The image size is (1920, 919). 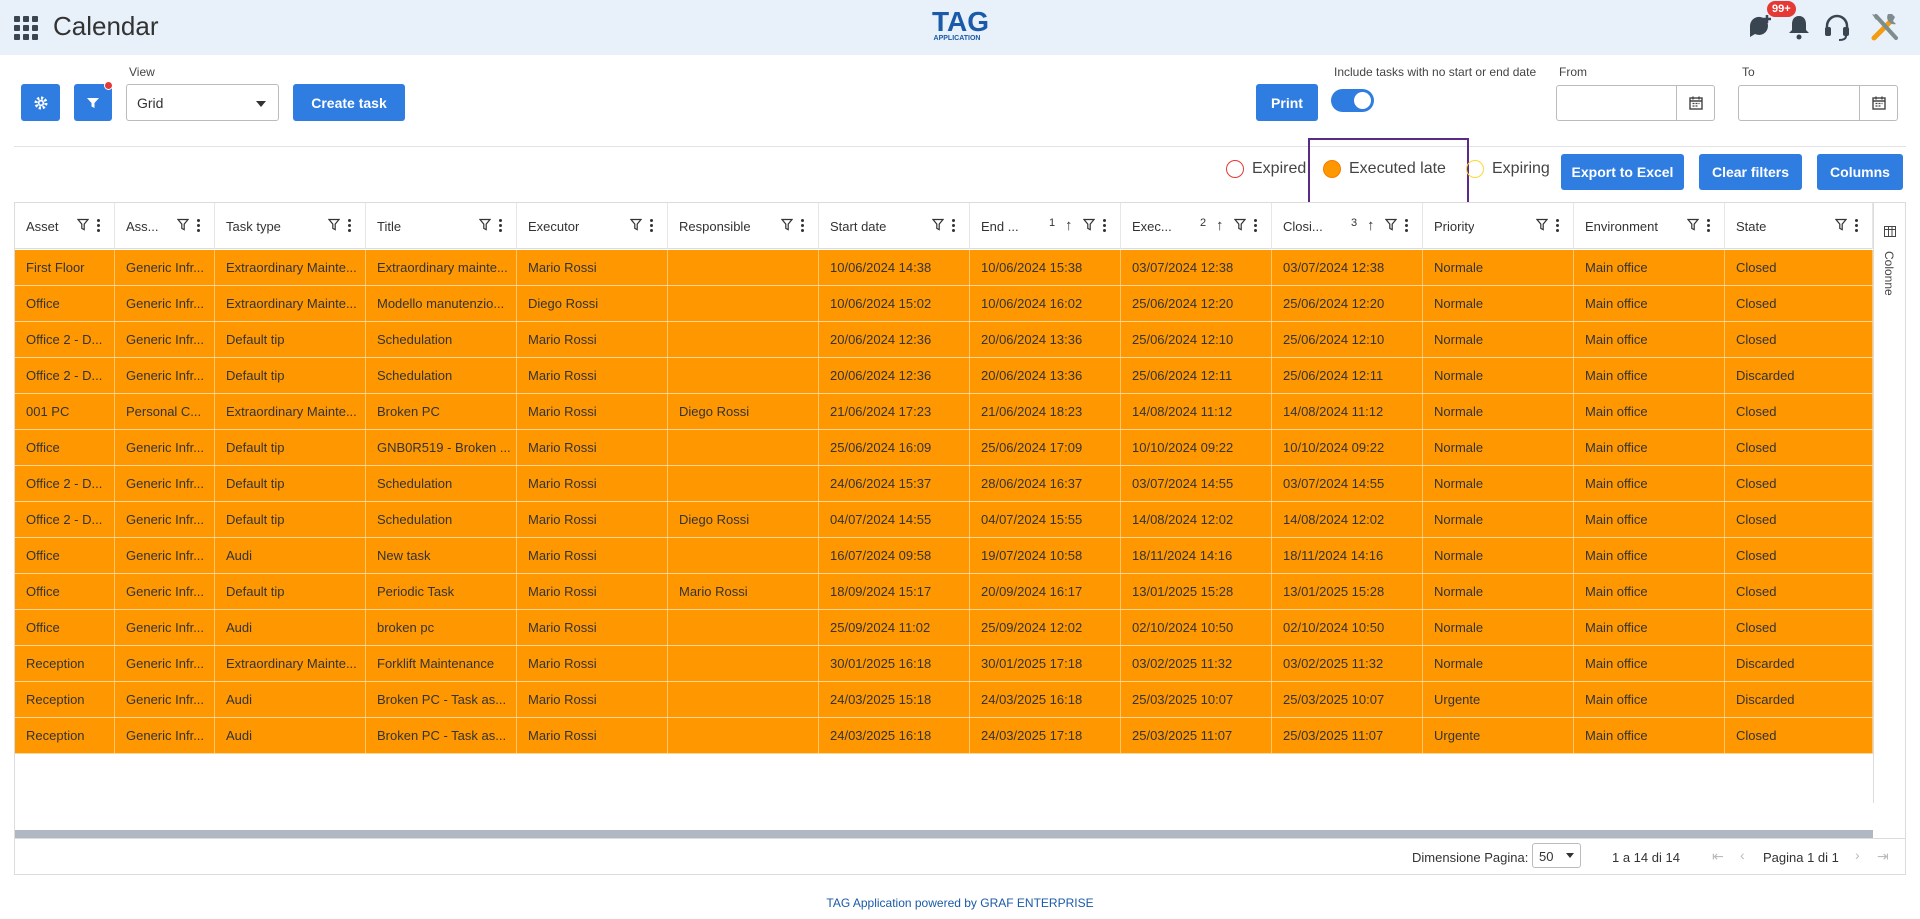 I want to click on column-header: Executor, so click(x=592, y=226).